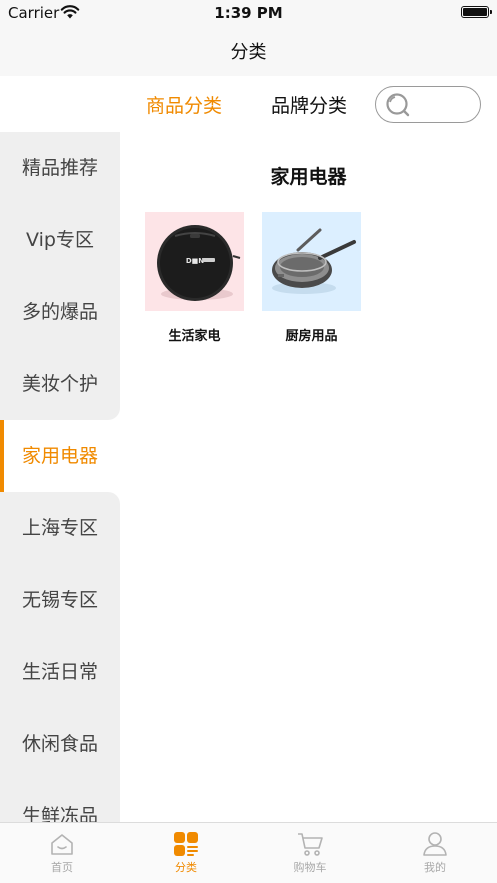 This screenshot has width=497, height=883. Describe the element at coordinates (311, 261) in the screenshot. I see `frying-pan-image` at that location.